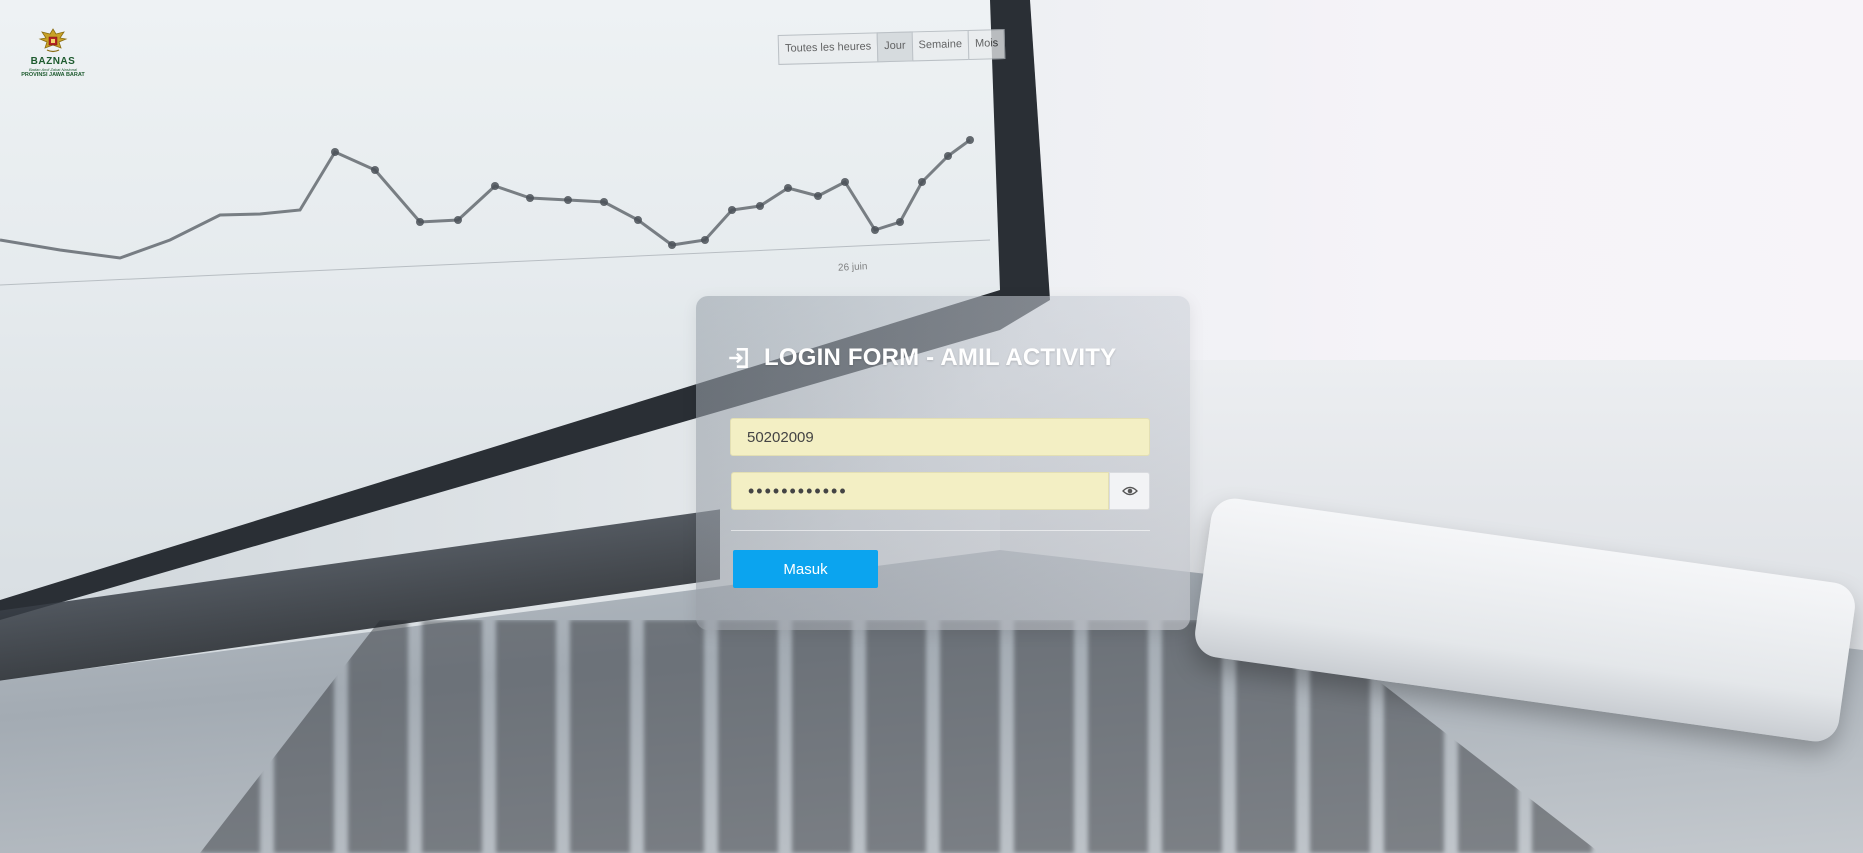  What do you see at coordinates (943, 463) in the screenshot?
I see `login-card: LOGIN FORM - AMIL ACTIVITY Masuk` at bounding box center [943, 463].